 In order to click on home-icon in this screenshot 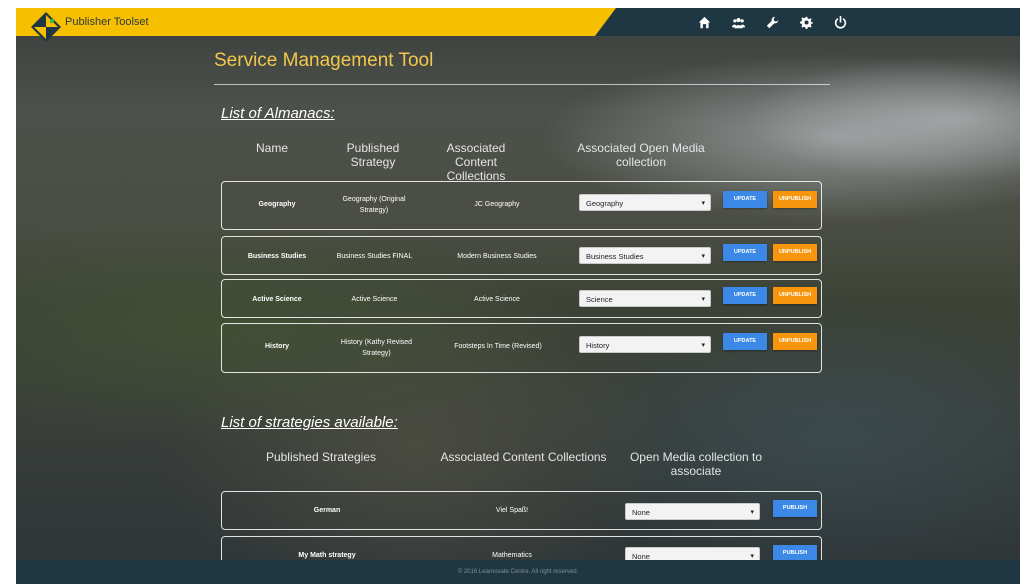, I will do `click(704, 22)`.